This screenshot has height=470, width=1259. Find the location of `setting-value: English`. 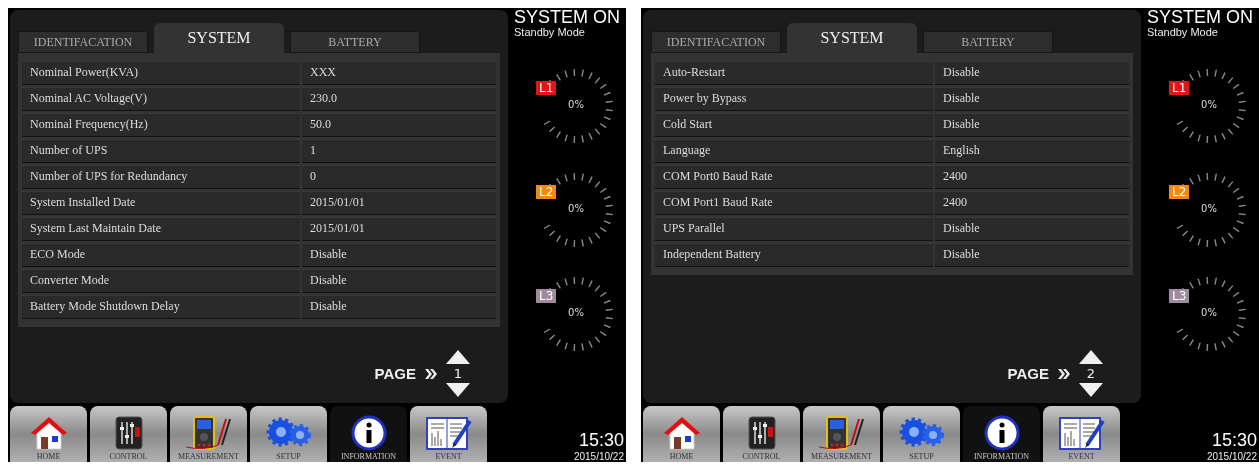

setting-value: English is located at coordinates (1032, 151).